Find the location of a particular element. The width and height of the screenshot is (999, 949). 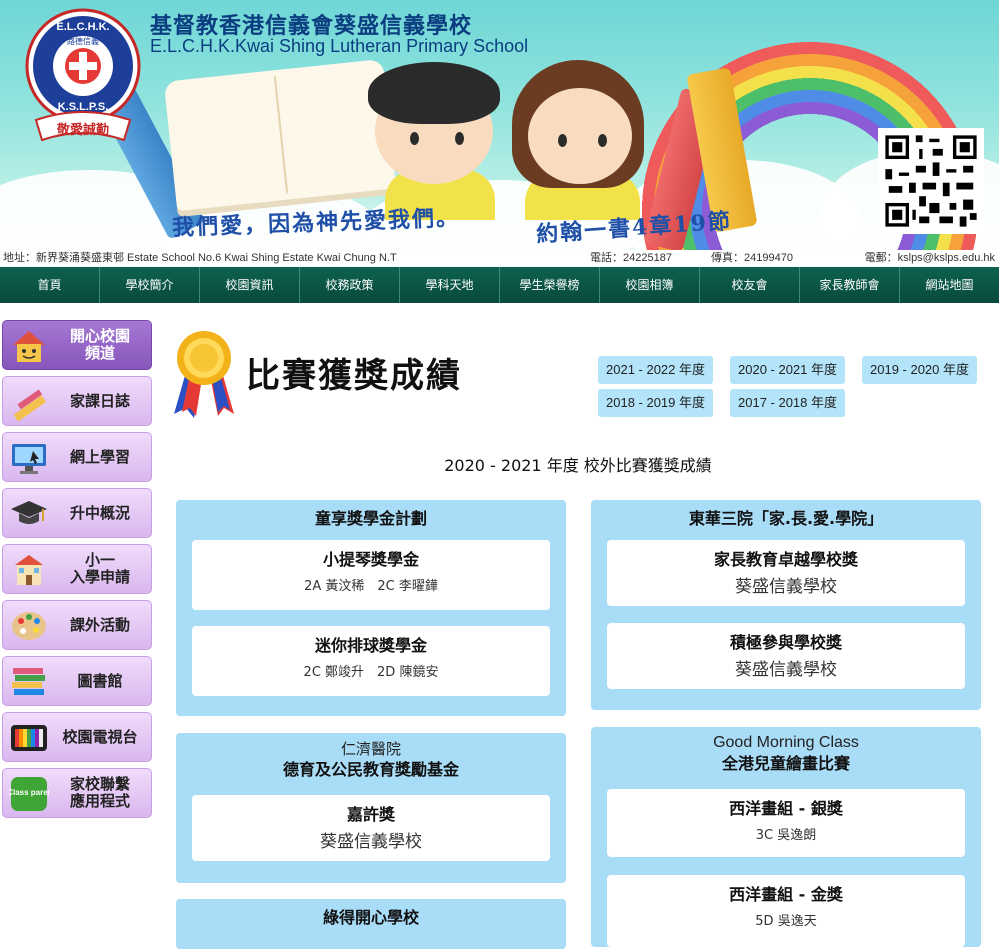

page-title: 比賽獲獎成績 is located at coordinates (354, 376).